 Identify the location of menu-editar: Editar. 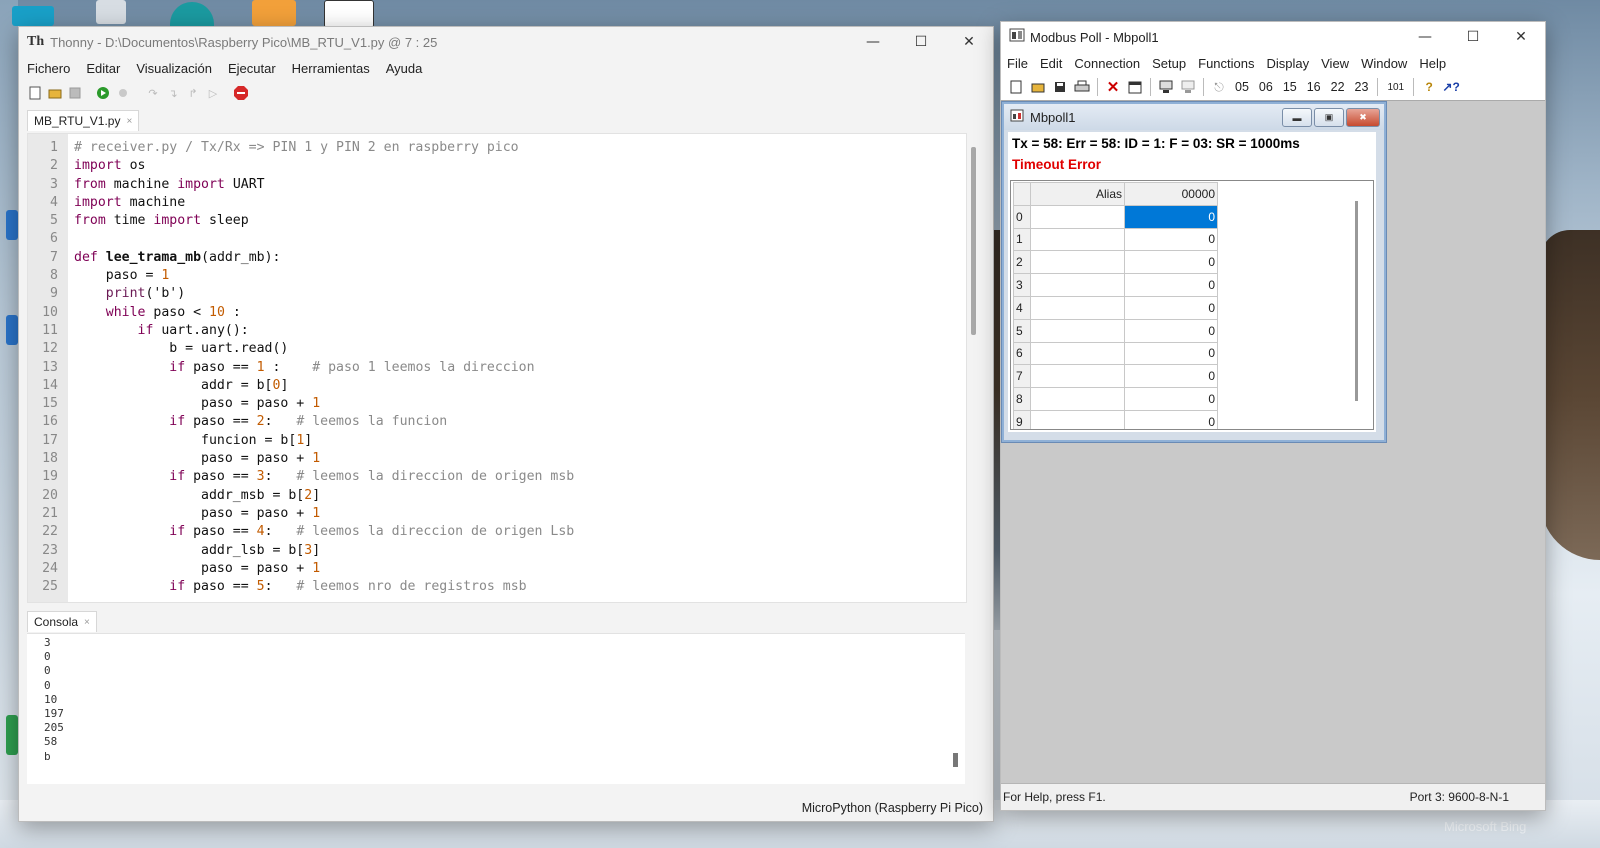
(103, 68).